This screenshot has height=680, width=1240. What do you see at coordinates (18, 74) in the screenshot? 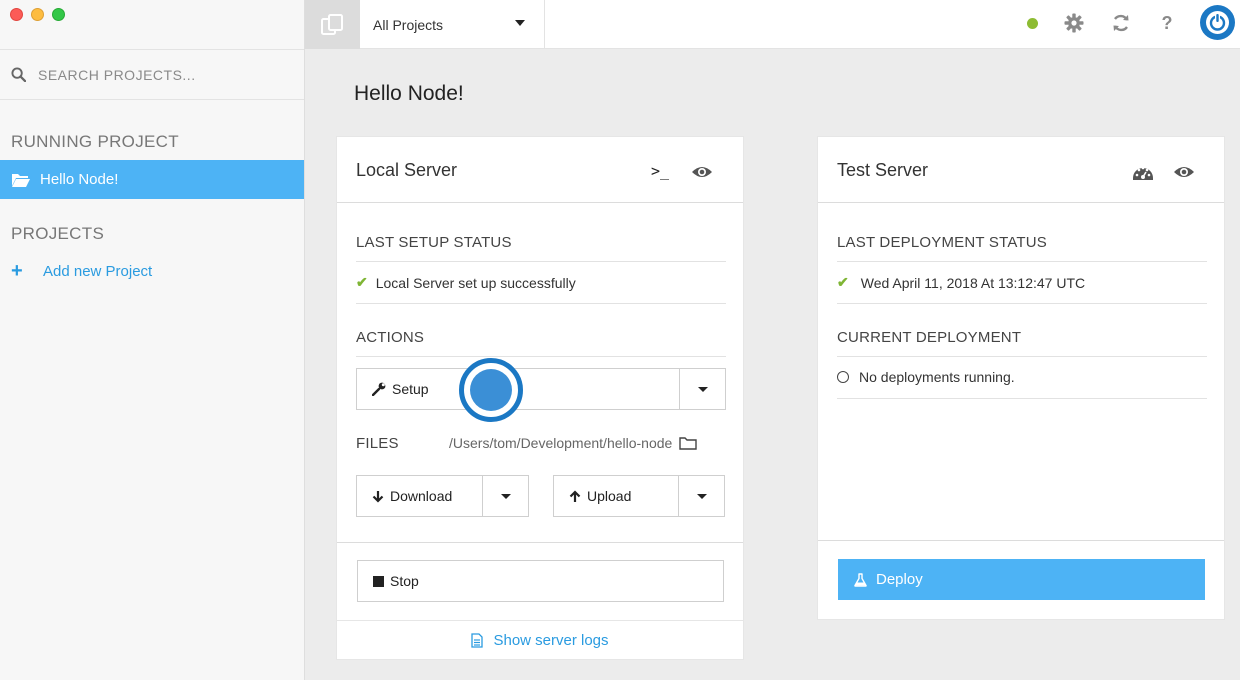
I see `search-icon` at bounding box center [18, 74].